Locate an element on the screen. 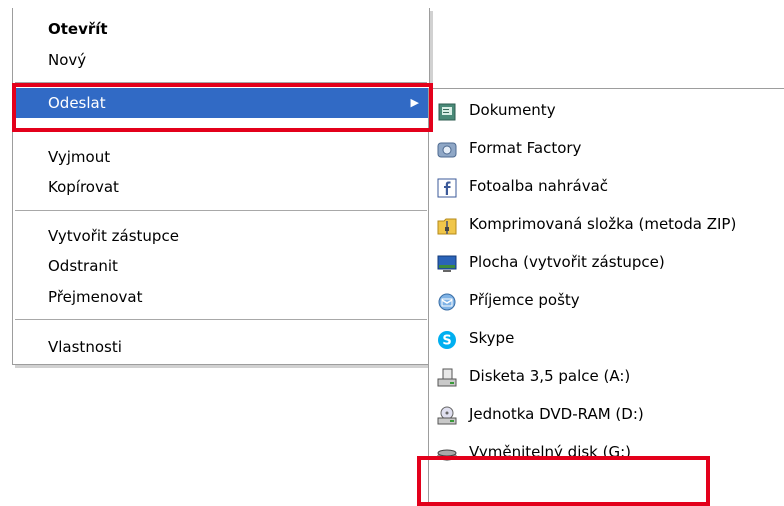 Image resolution: width=784 pixels, height=506 pixels. menu-item-label: Vlastnosti is located at coordinates (85, 347).